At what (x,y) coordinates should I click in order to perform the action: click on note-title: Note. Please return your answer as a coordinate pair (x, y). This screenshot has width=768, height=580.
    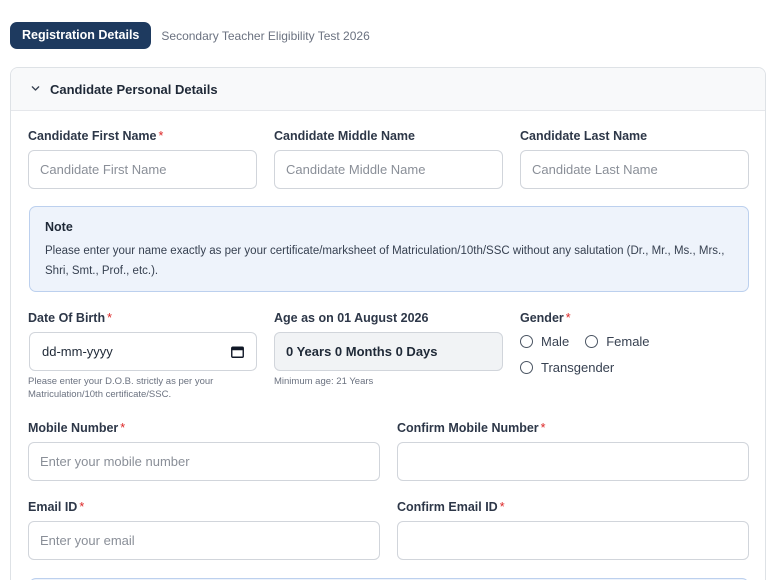
    Looking at the image, I should click on (59, 227).